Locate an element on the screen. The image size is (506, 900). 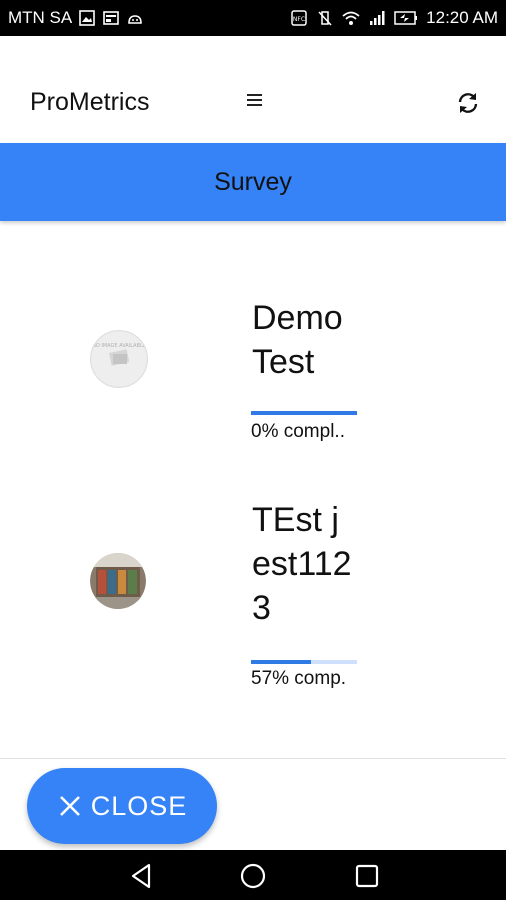
banner-title: Survey is located at coordinates (253, 181).